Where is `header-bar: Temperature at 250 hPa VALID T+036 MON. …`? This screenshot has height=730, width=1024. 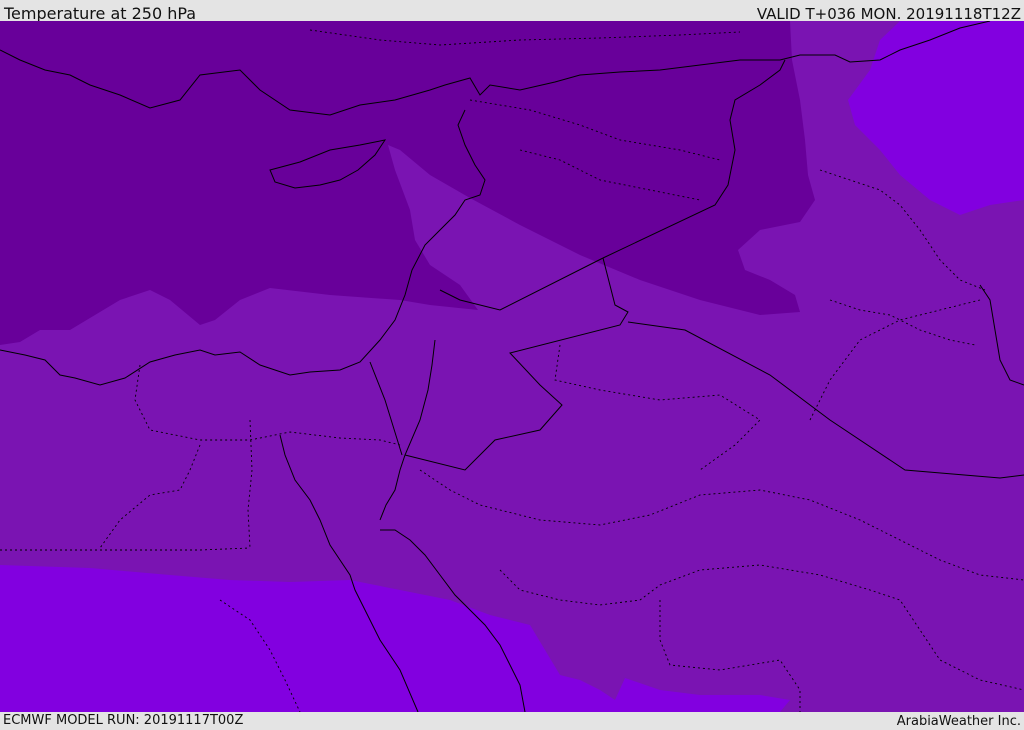 header-bar: Temperature at 250 hPa VALID T+036 MON. … is located at coordinates (512, 11).